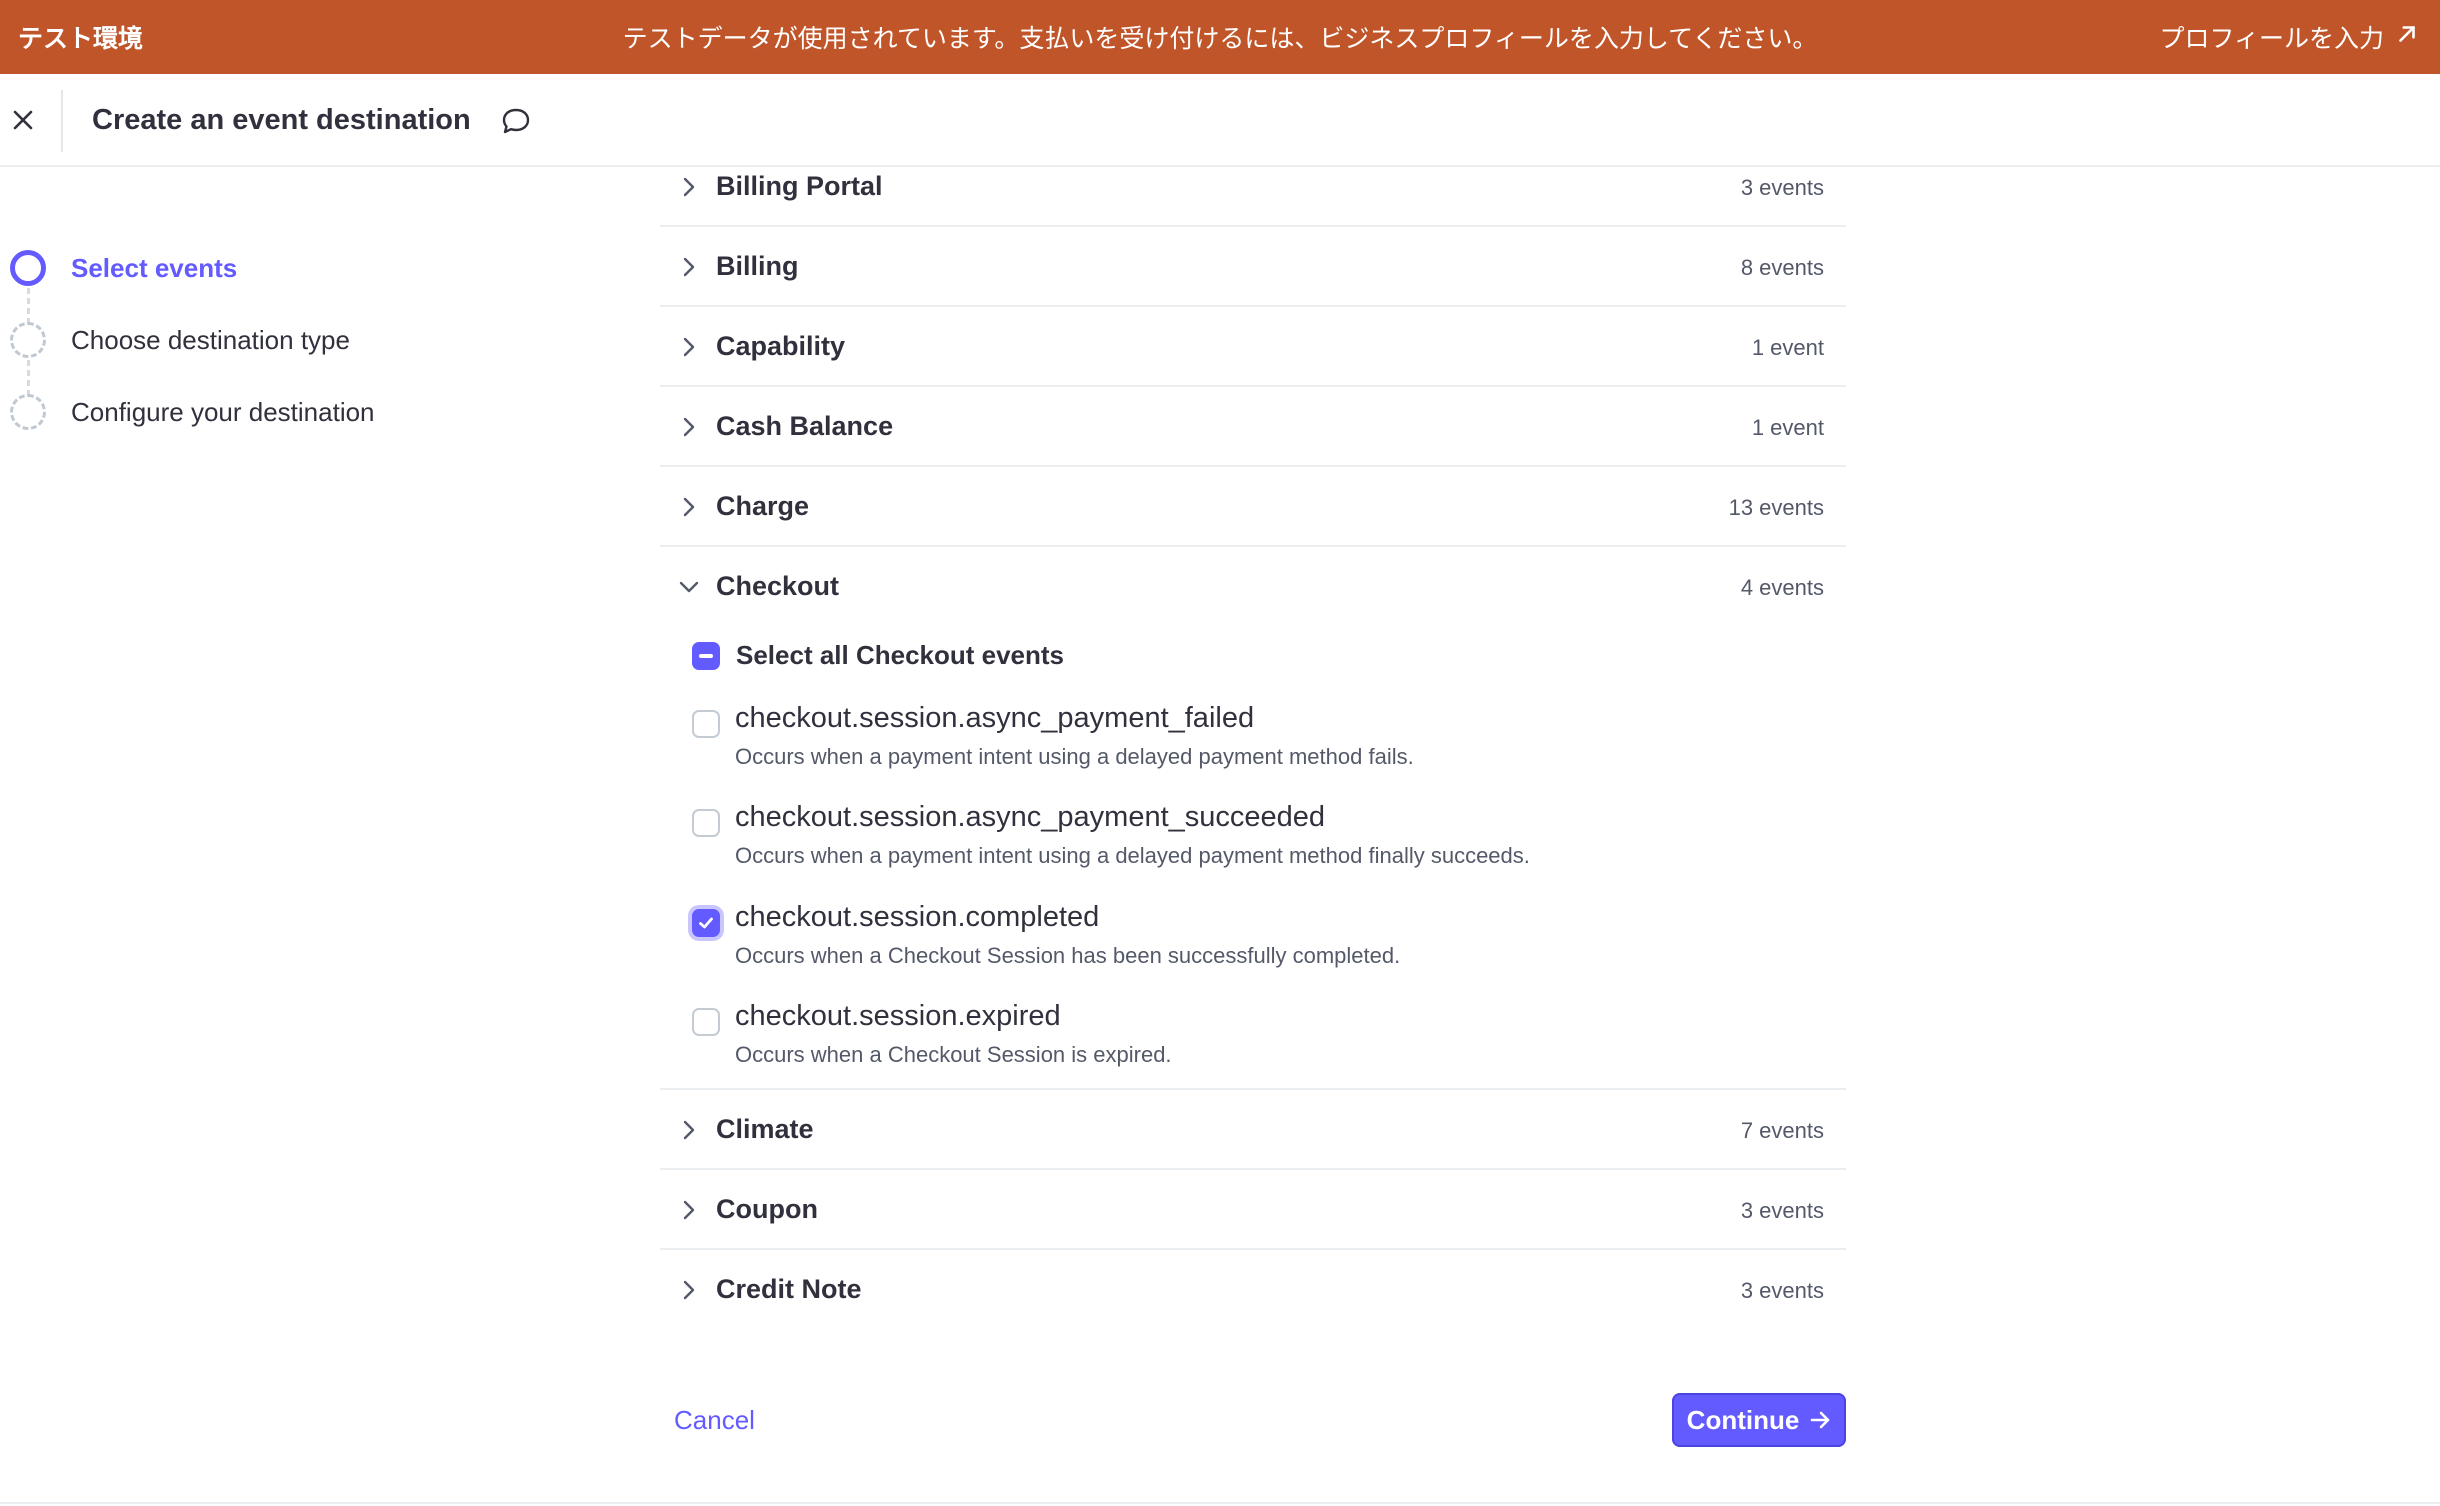 The height and width of the screenshot is (1506, 2440). Describe the element at coordinates (1776, 507) in the screenshot. I see `category-event-count: 13 events` at that location.